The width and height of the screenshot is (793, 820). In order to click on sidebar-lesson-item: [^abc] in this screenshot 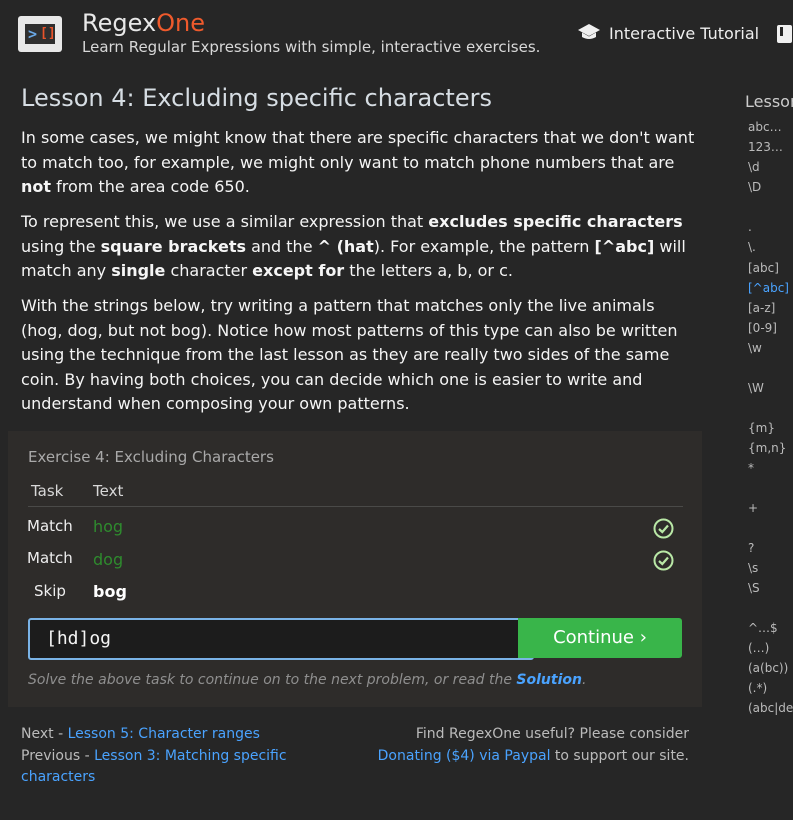, I will do `click(768, 288)`.